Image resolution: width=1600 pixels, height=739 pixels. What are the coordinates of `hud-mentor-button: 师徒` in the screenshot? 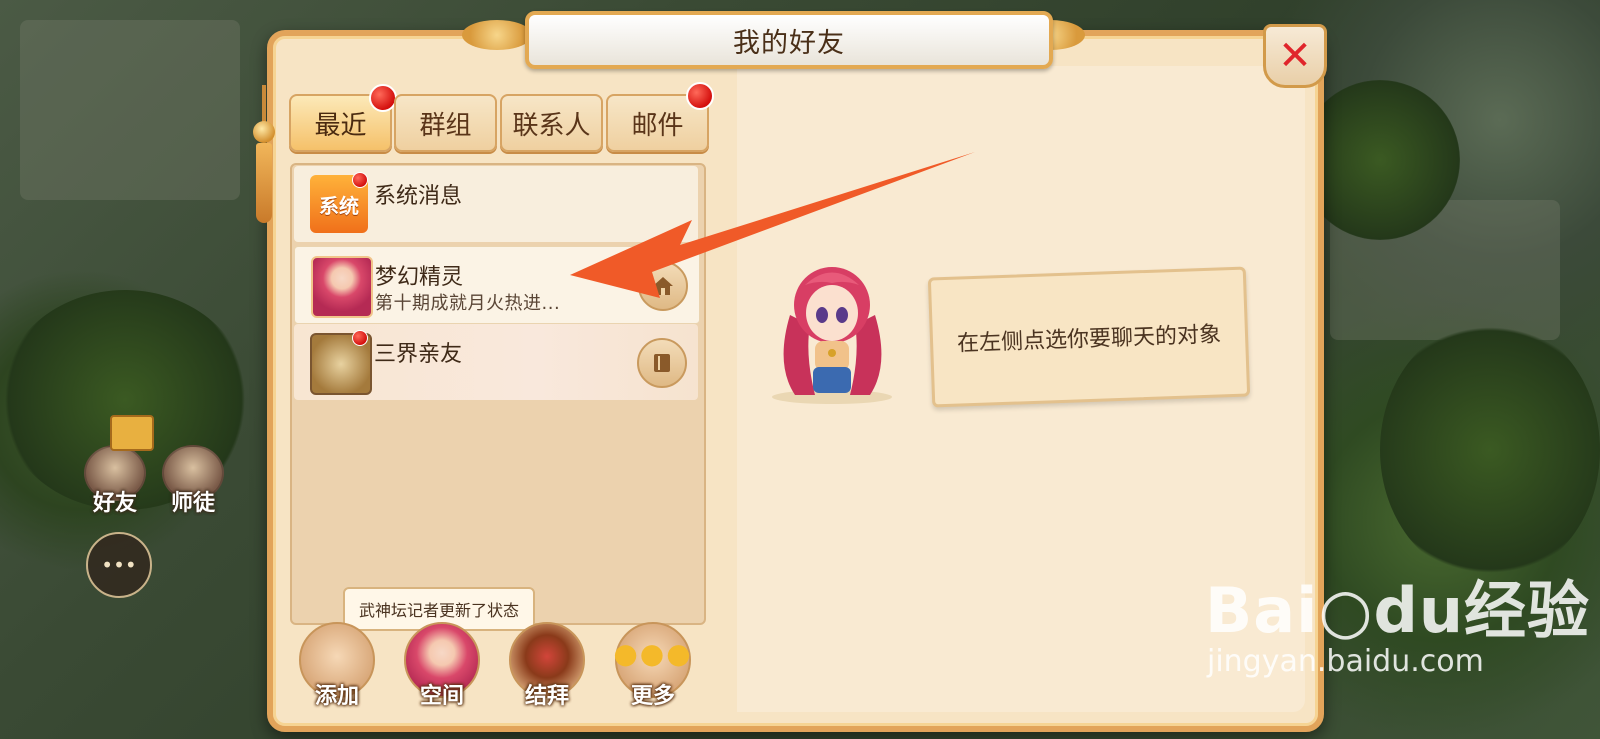 It's located at (193, 481).